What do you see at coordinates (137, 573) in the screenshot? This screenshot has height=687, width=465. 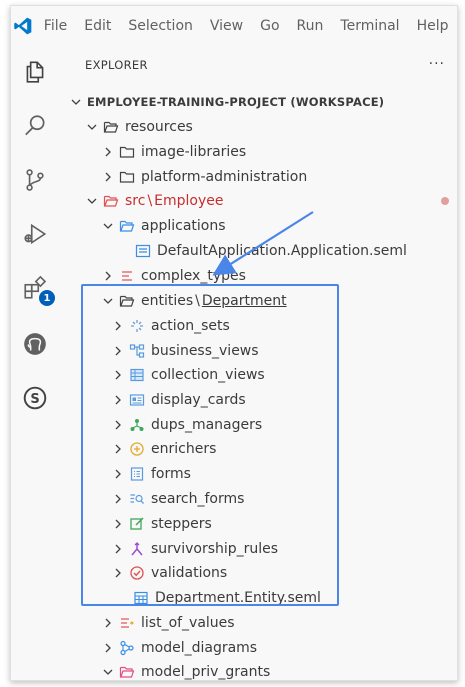 I see `validations-icon` at bounding box center [137, 573].